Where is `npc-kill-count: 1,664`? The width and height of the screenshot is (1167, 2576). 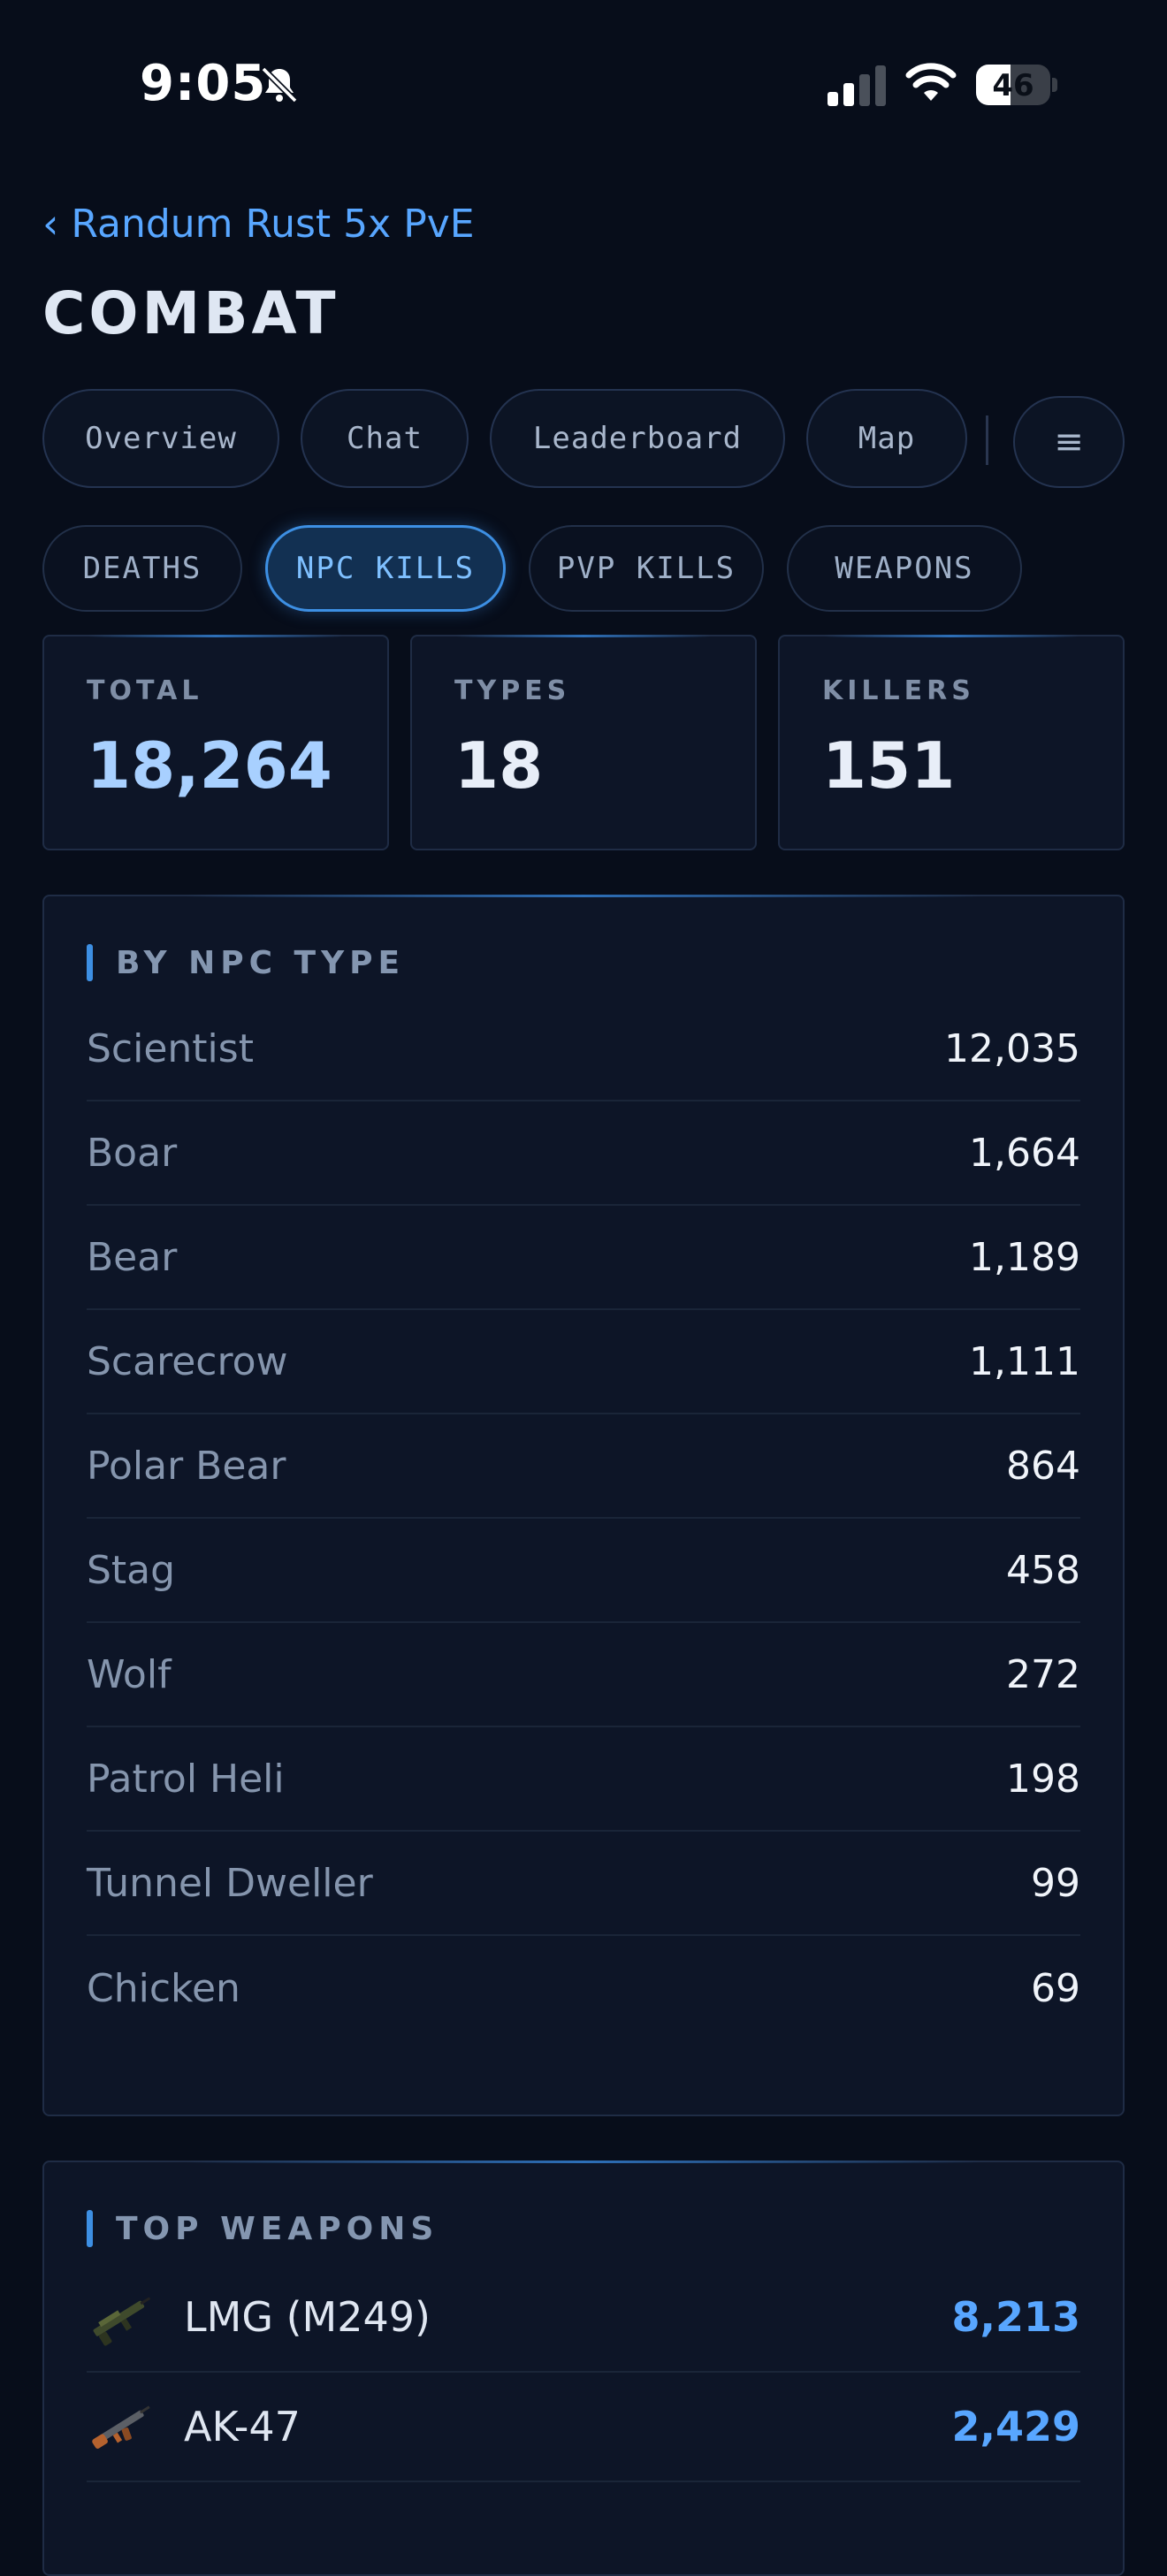 npc-kill-count: 1,664 is located at coordinates (1024, 1153).